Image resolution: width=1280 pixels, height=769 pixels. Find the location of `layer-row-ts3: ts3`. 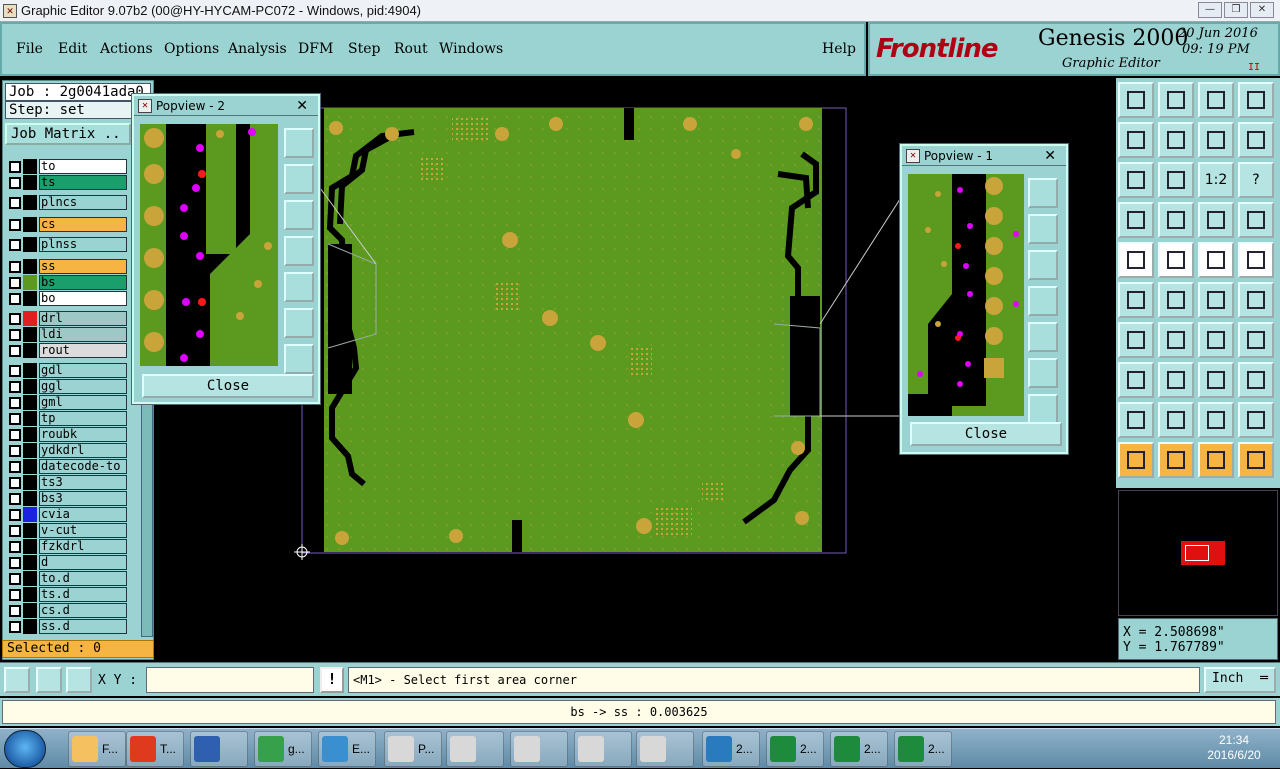

layer-row-ts3: ts3 is located at coordinates (68, 482).